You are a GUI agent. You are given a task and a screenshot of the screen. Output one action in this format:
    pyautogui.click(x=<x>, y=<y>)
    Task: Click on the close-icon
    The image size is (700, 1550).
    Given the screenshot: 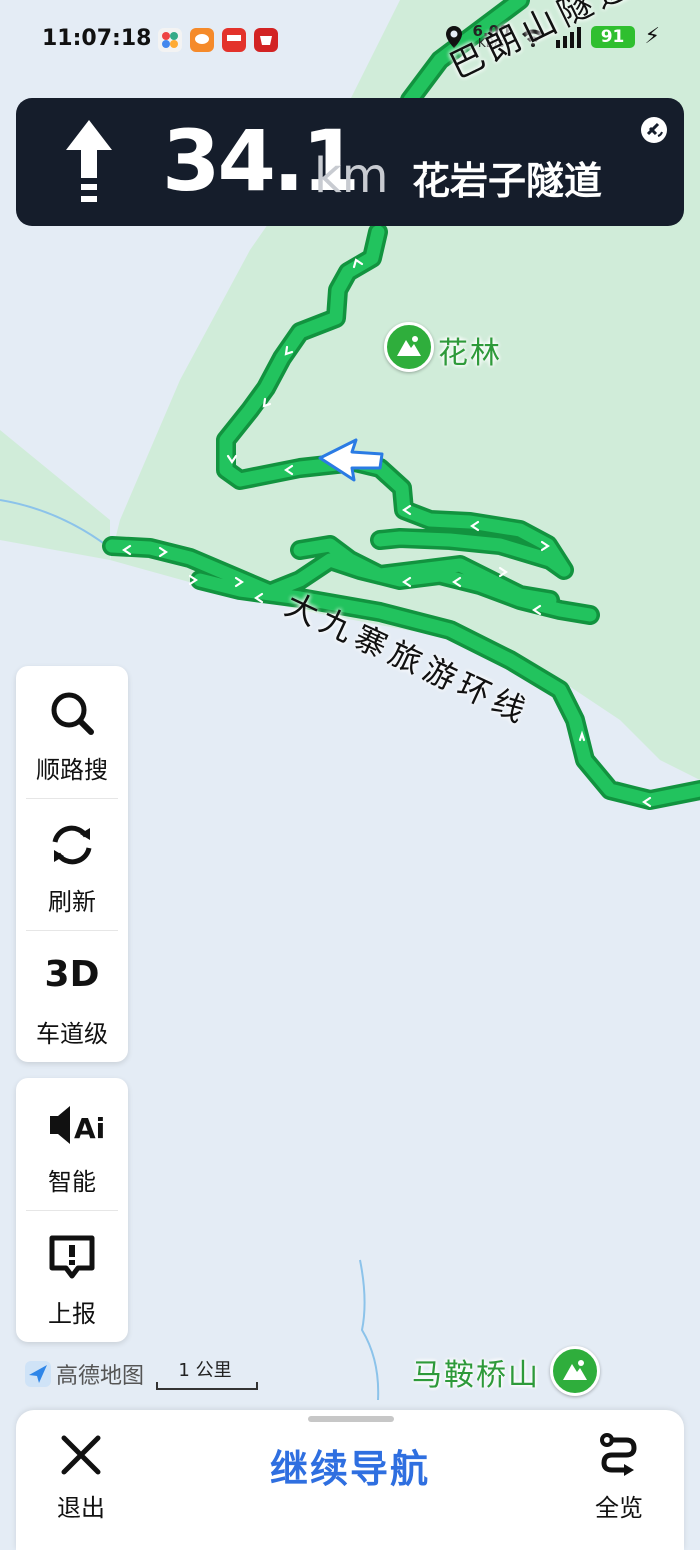 What is the action you would take?
    pyautogui.click(x=81, y=1455)
    